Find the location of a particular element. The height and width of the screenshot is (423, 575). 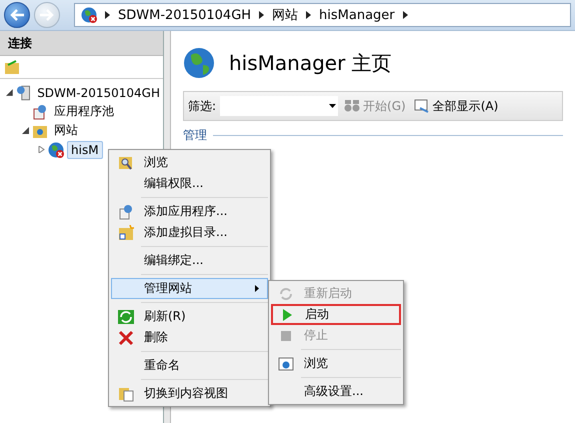

restart-icon is located at coordinates (286, 294).